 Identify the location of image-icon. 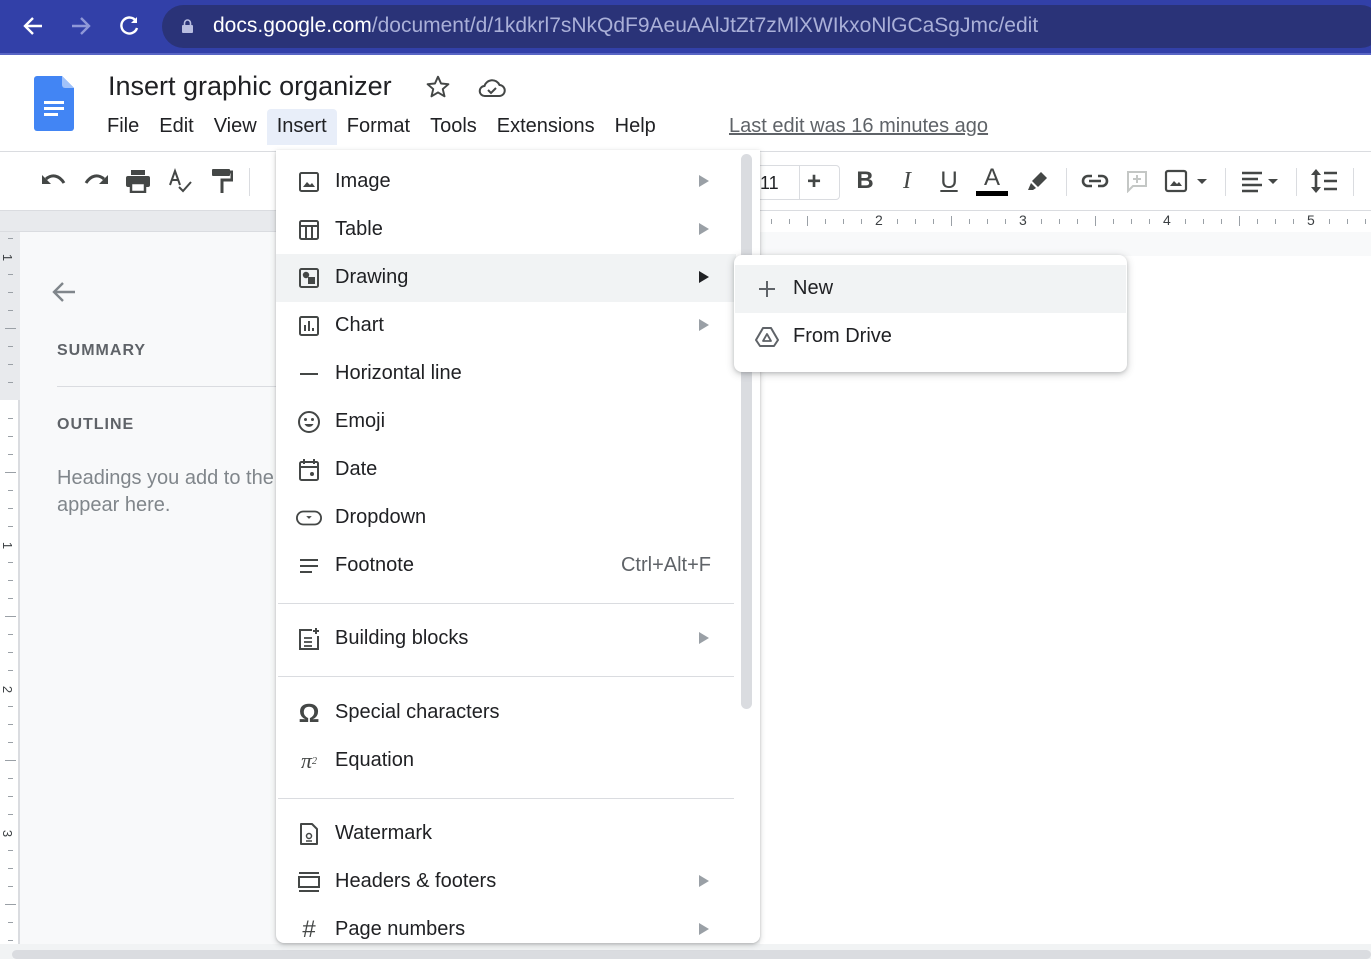
(309, 182).